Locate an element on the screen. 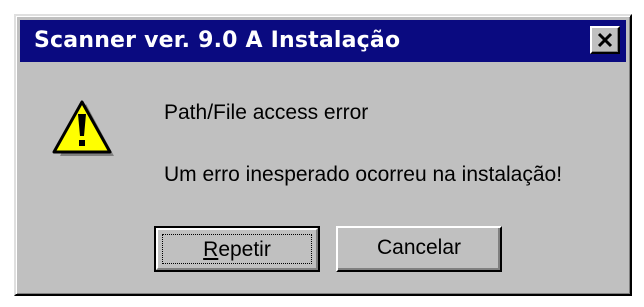  cancel-button: Cancelar is located at coordinates (419, 249).